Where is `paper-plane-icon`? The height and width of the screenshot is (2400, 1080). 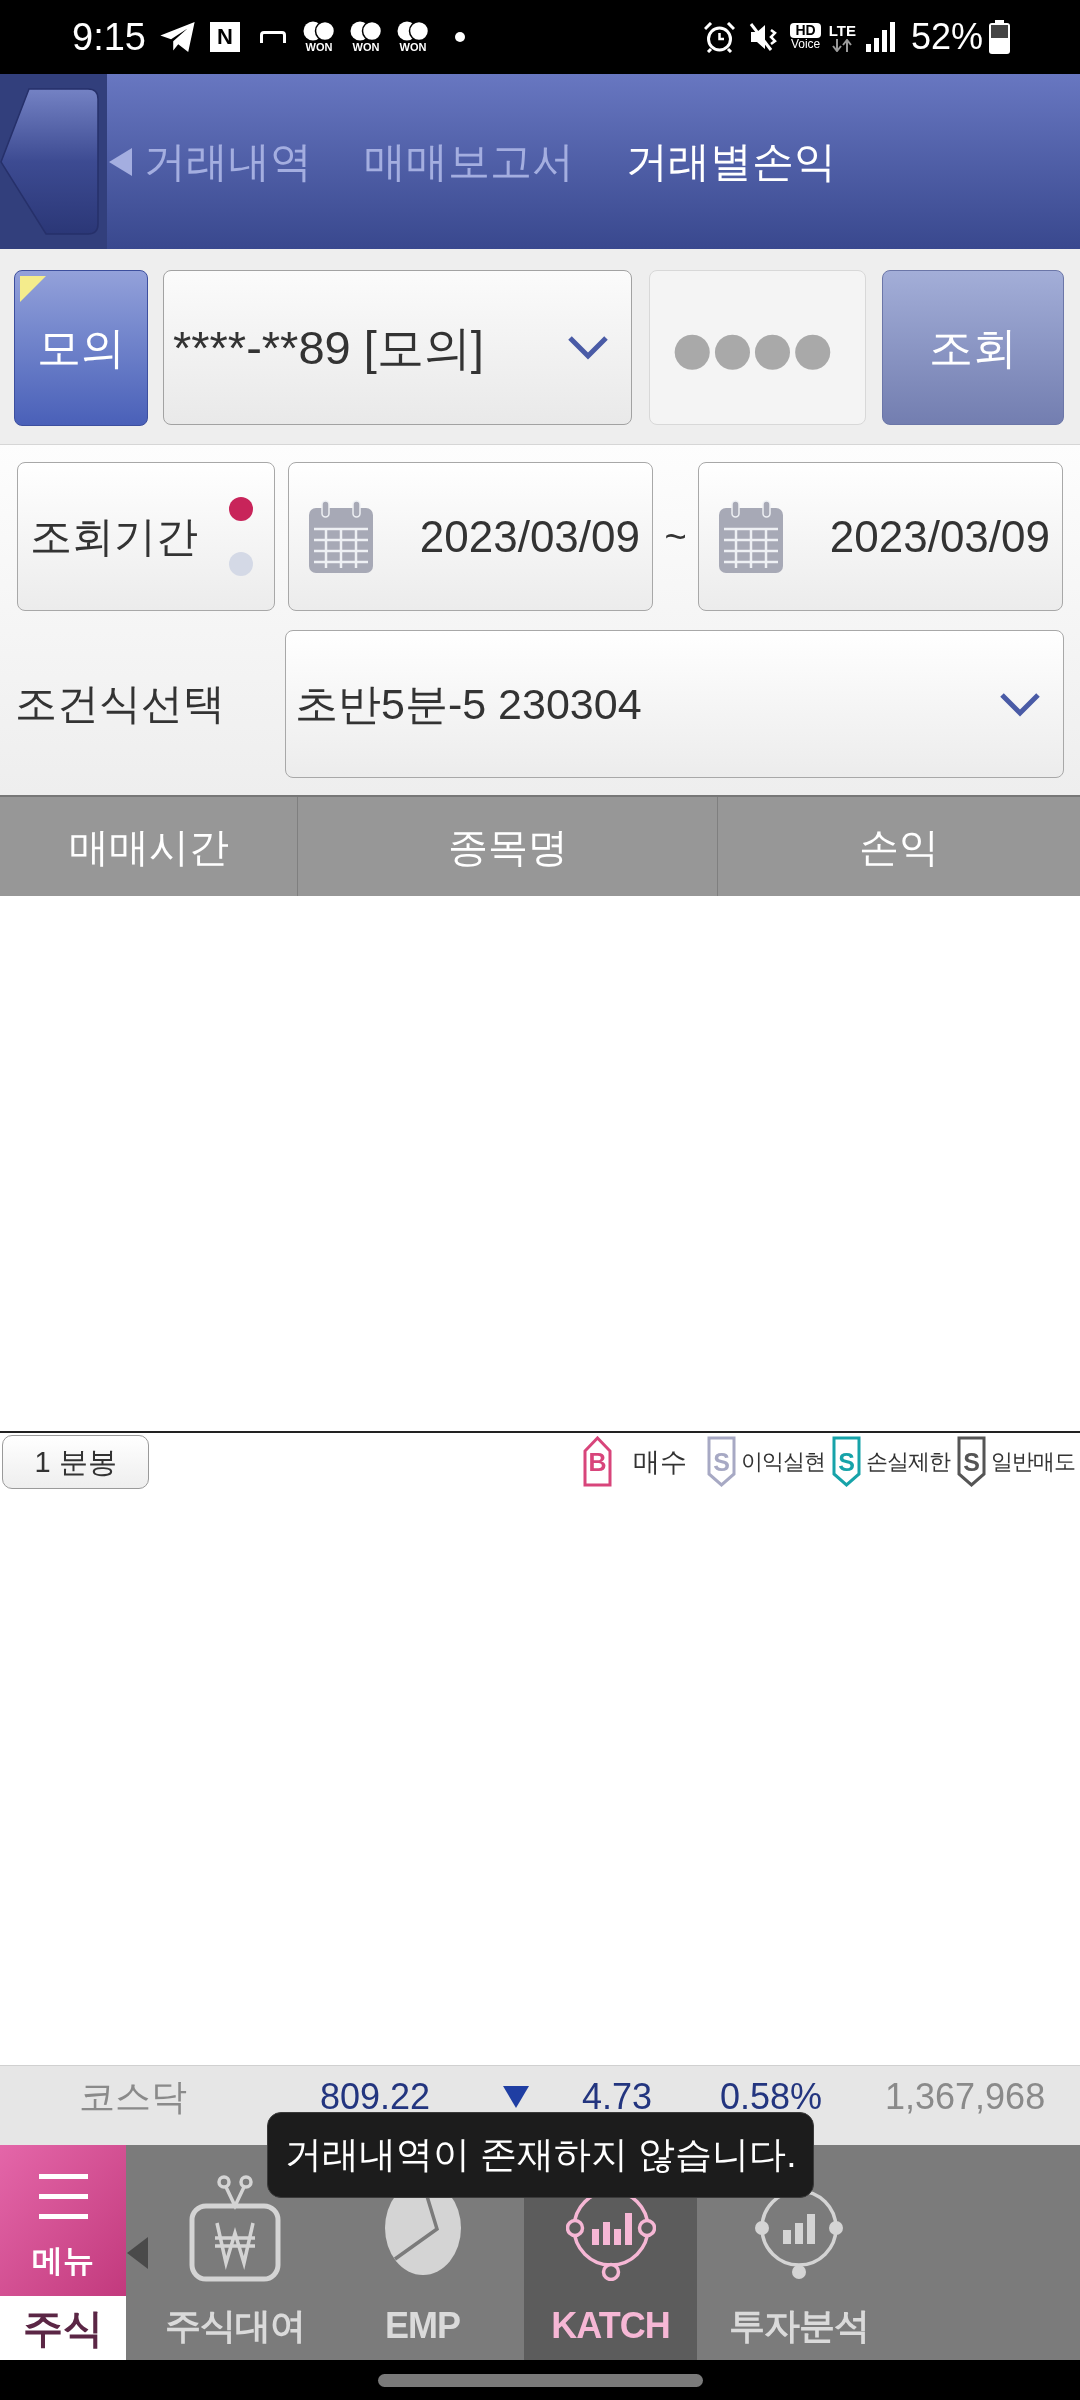
paper-plane-icon is located at coordinates (177, 37).